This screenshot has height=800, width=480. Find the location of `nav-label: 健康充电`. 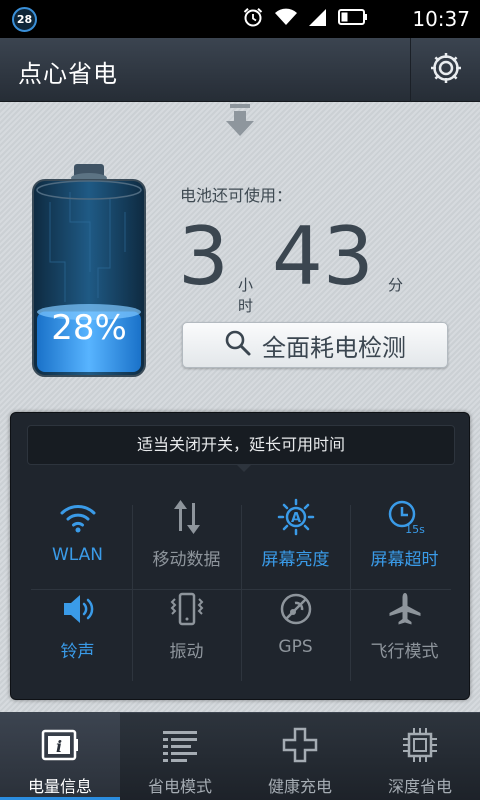

nav-label: 健康充电 is located at coordinates (299, 786).